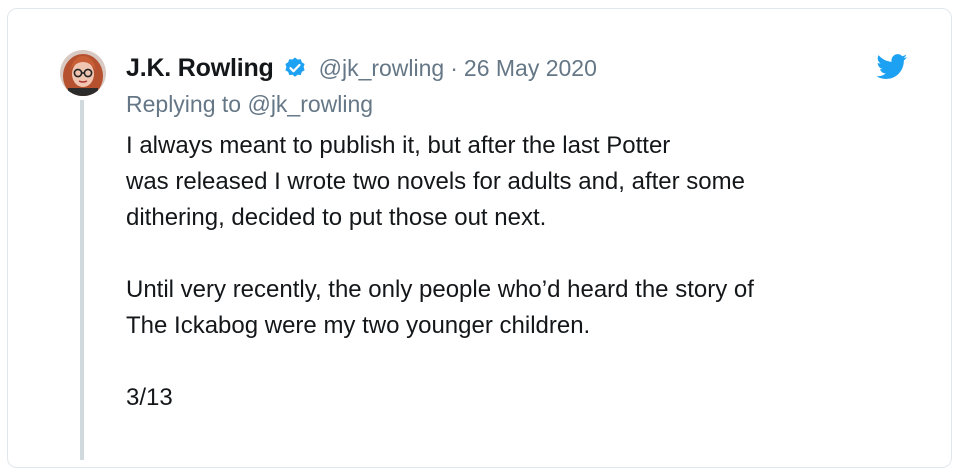 The height and width of the screenshot is (468, 960). I want to click on tweet-thread-counter: 3/13, so click(149, 397).